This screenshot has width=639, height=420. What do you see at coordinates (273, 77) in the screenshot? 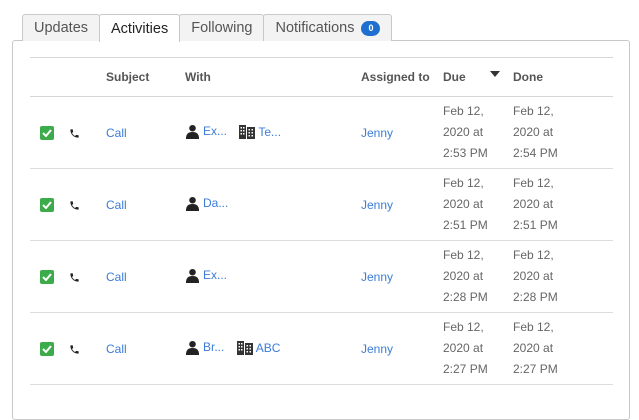
I see `header-with: With` at bounding box center [273, 77].